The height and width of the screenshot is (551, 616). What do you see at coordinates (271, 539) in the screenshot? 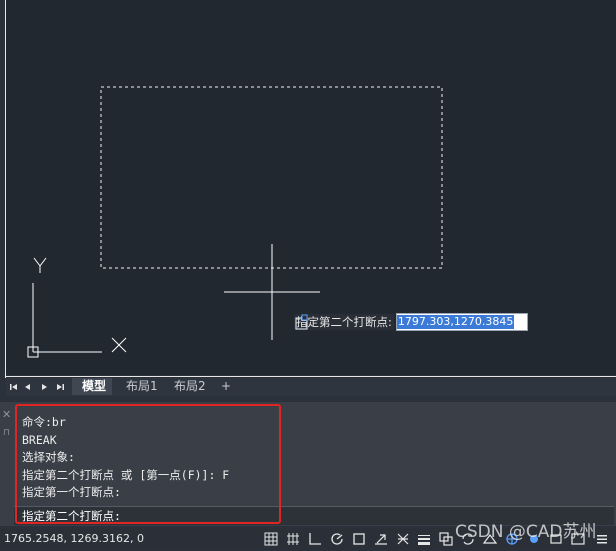
I see `grid-icon` at bounding box center [271, 539].